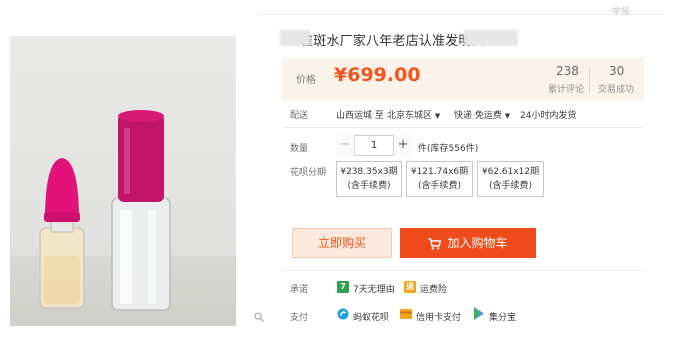 Image resolution: width=673 pixels, height=342 pixels. What do you see at coordinates (105, 210) in the screenshot?
I see `nail-bottles-picture` at bounding box center [105, 210].